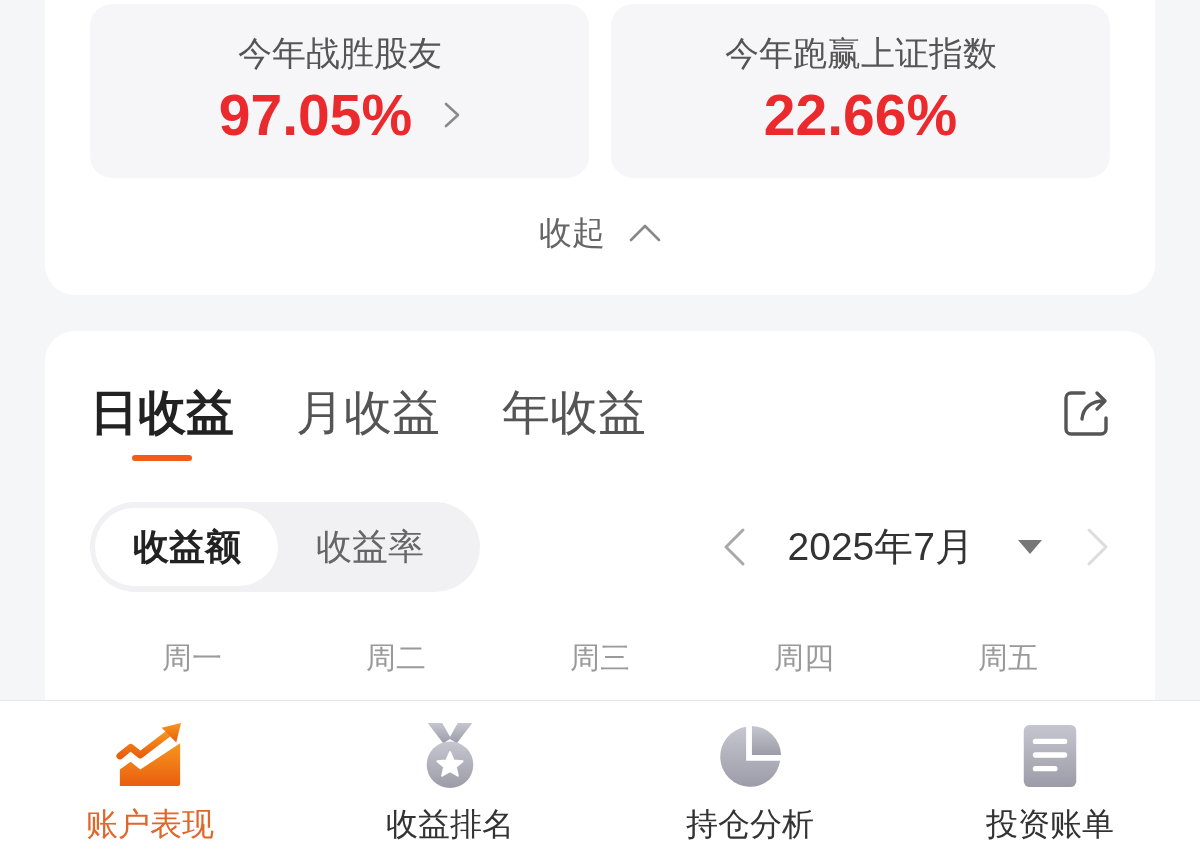 The width and height of the screenshot is (1200, 842). What do you see at coordinates (450, 771) in the screenshot?
I see `nav-tab: 收益排名` at bounding box center [450, 771].